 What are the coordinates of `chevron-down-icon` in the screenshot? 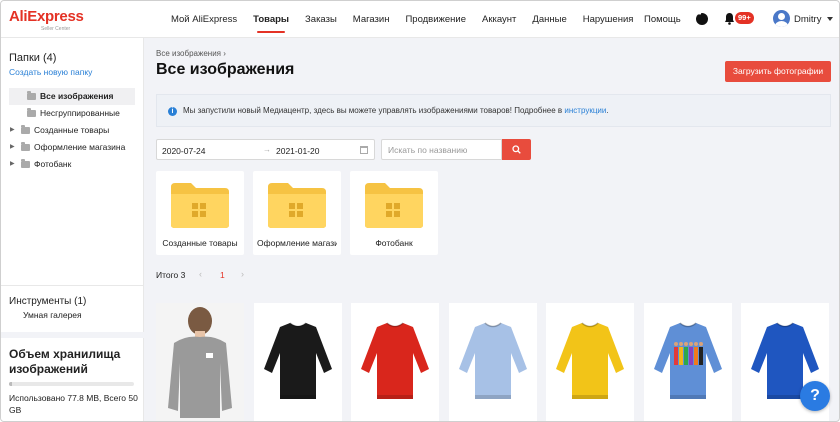 It's located at (830, 19).